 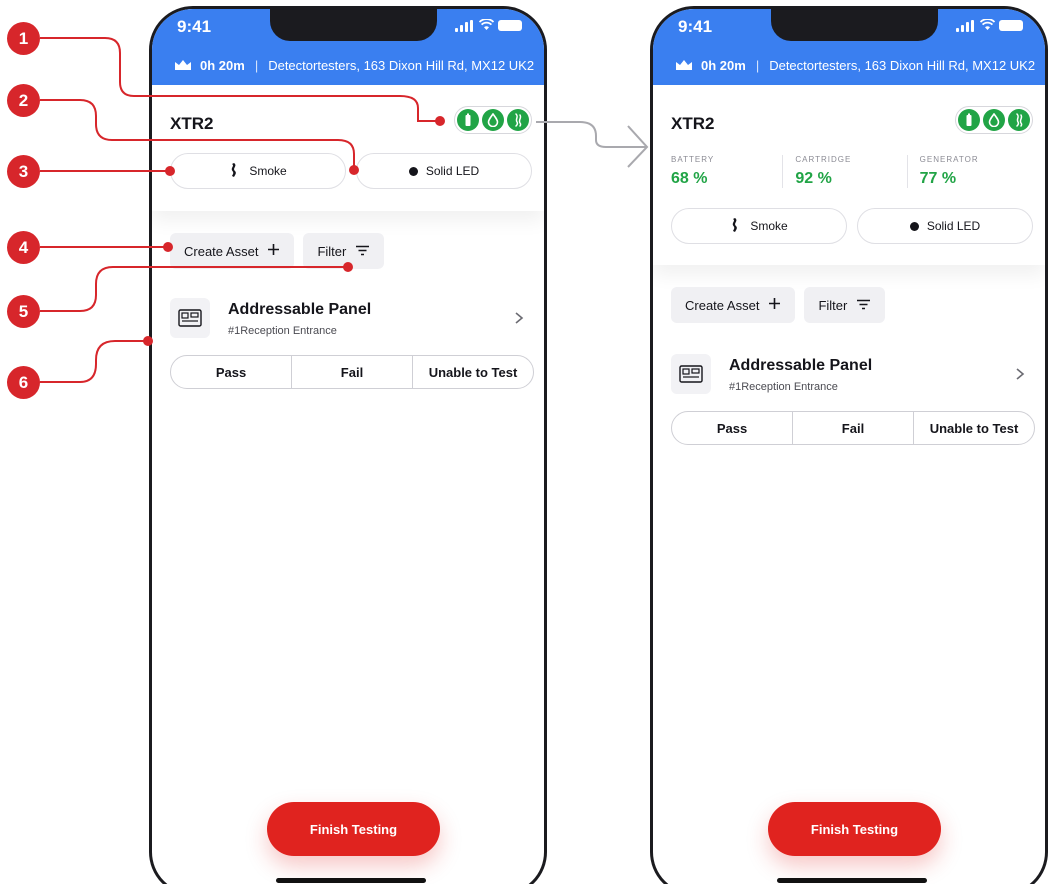 I want to click on device-card: XTR2 Smoke Solid LED, so click(x=348, y=148).